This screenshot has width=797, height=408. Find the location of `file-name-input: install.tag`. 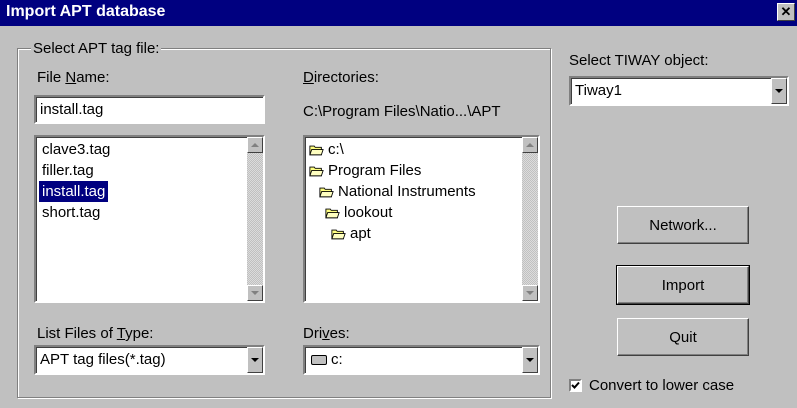

file-name-input: install.tag is located at coordinates (149, 109).